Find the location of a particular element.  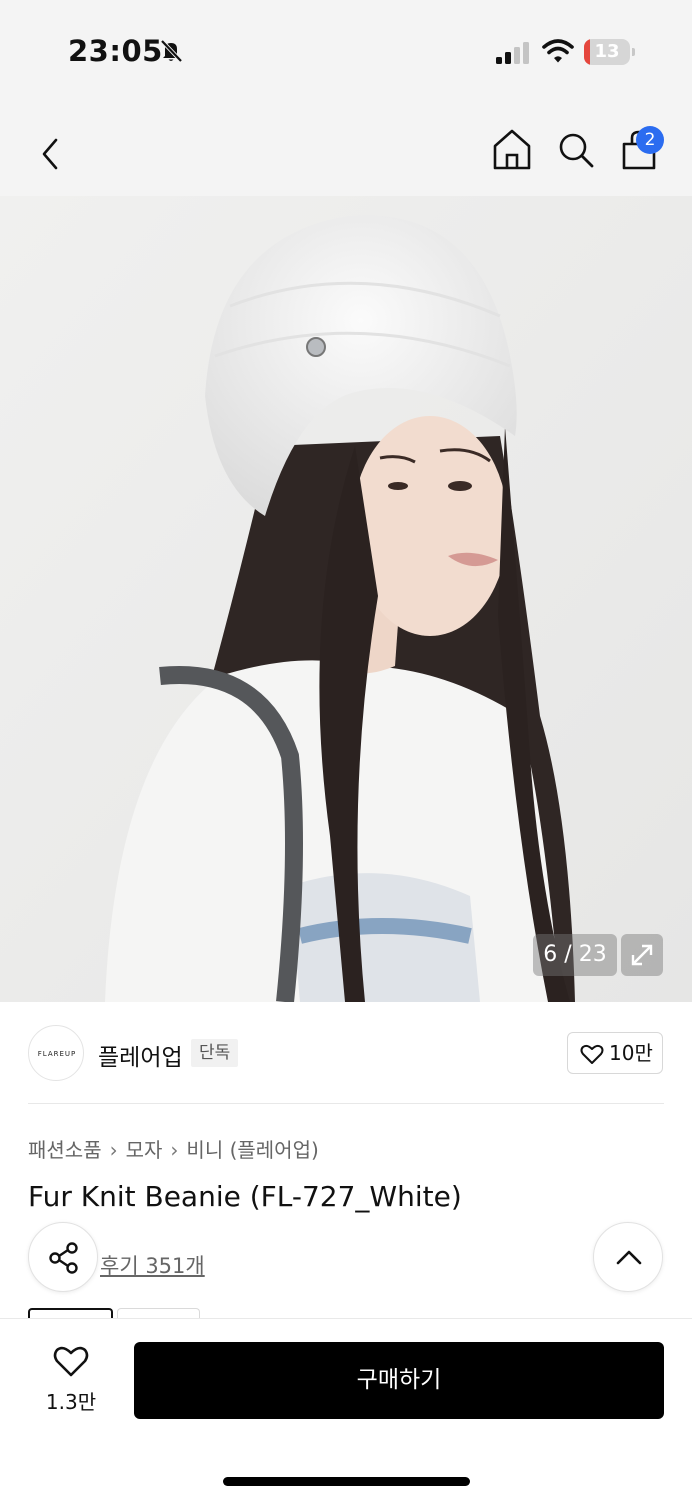

wifi-icon is located at coordinates (558, 51).